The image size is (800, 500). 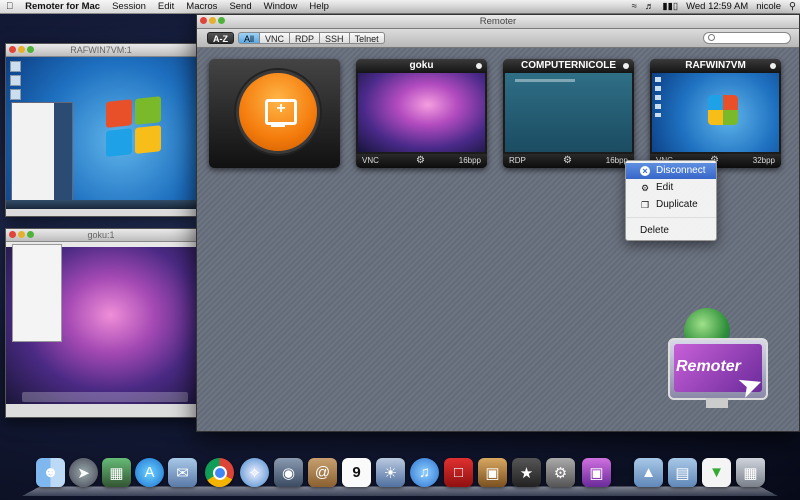 I want to click on vm-window-titlebar: goku:1, so click(x=101, y=235).